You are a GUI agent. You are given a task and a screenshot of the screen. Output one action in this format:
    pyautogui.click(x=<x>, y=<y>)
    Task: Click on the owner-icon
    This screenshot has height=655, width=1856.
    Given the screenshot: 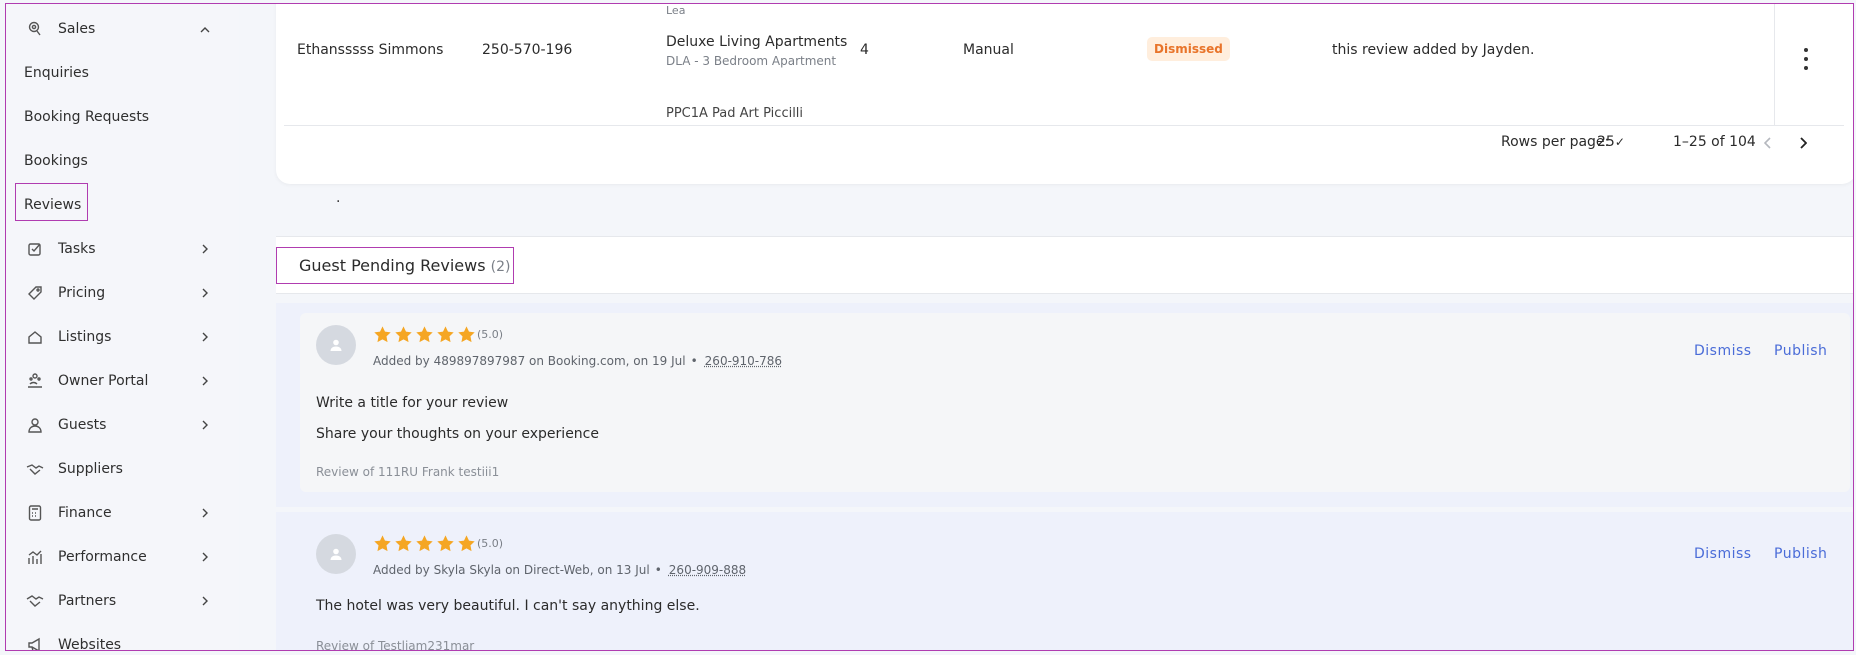 What is the action you would take?
    pyautogui.click(x=35, y=381)
    